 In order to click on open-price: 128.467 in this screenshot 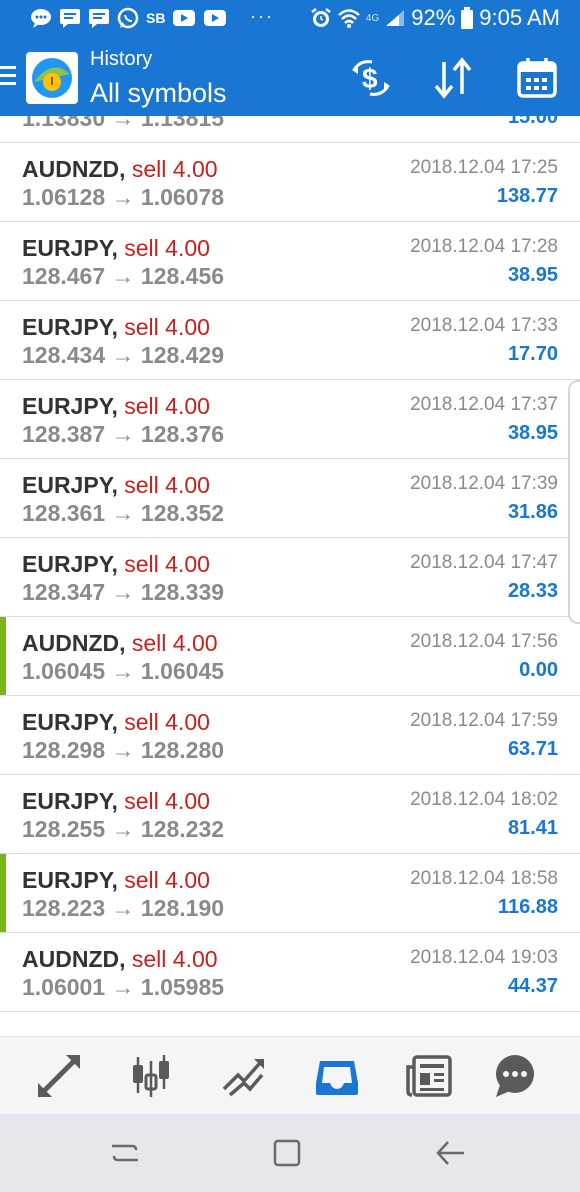, I will do `click(64, 276)`.